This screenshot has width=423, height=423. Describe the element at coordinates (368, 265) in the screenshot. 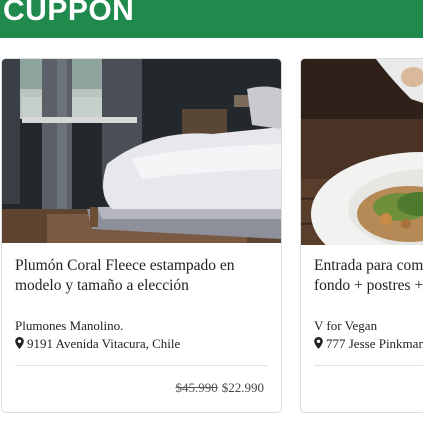

I see `deal-title-line: Entrada para com` at that location.